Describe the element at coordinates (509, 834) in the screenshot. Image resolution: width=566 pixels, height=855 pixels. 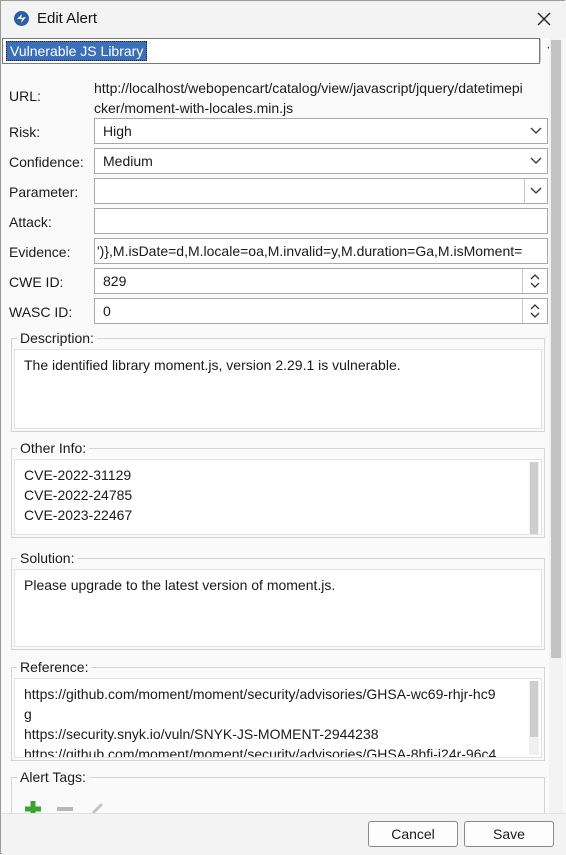
I see `save-button: Save` at that location.